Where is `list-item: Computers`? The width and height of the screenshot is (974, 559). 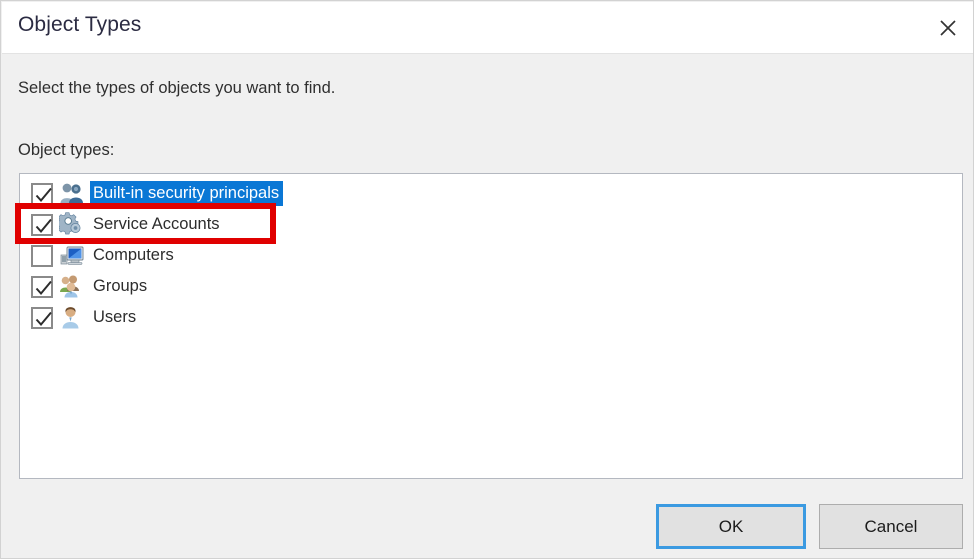
list-item: Computers is located at coordinates (493, 255).